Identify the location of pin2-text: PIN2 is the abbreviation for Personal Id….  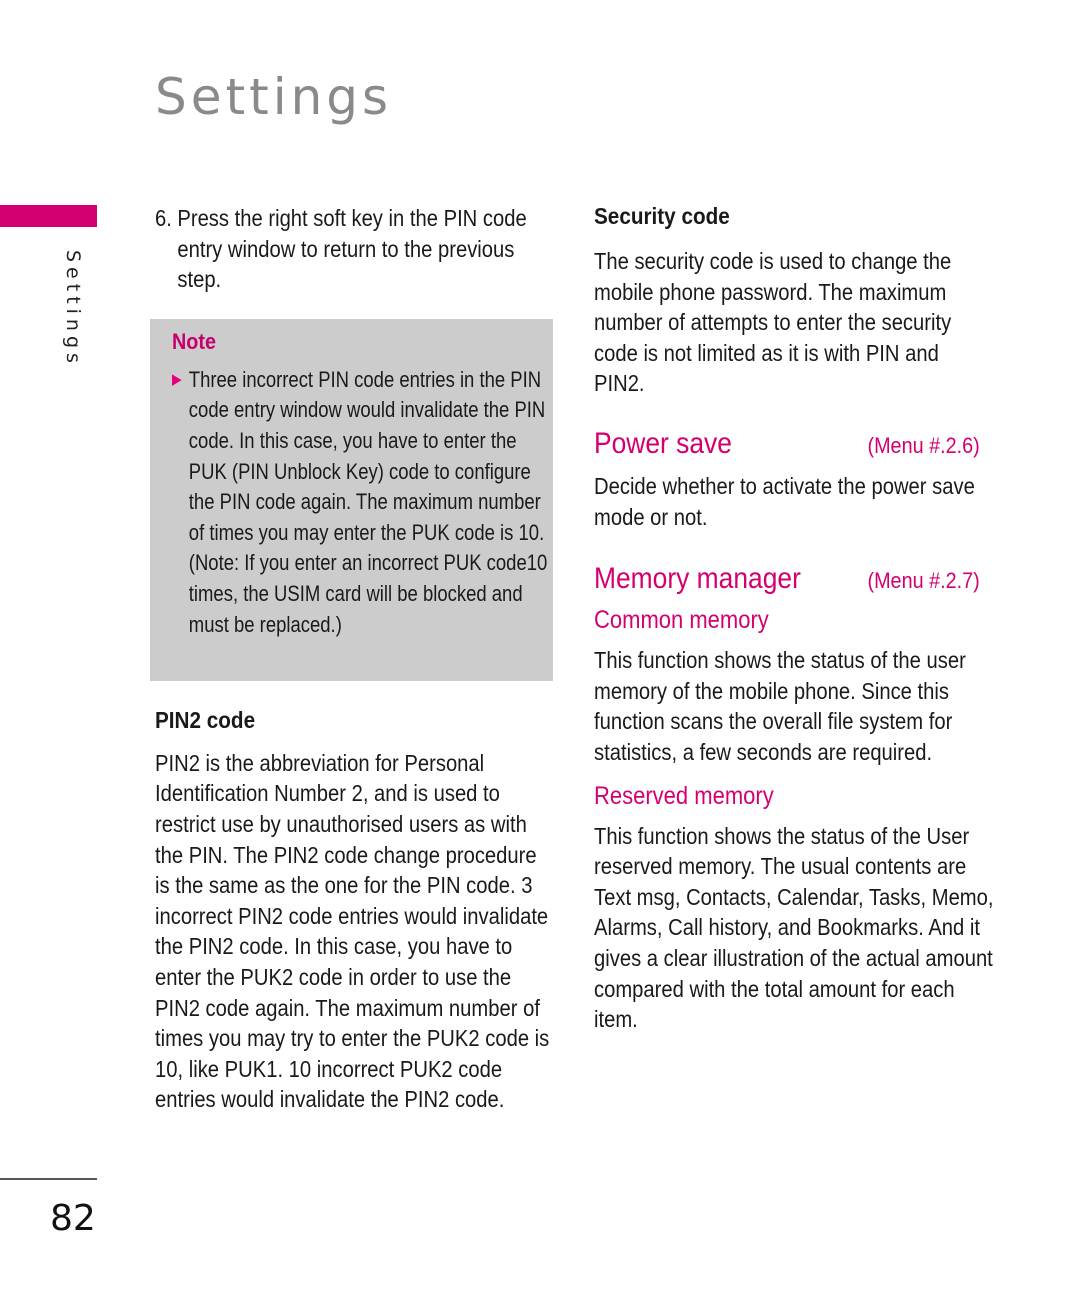
(352, 931).